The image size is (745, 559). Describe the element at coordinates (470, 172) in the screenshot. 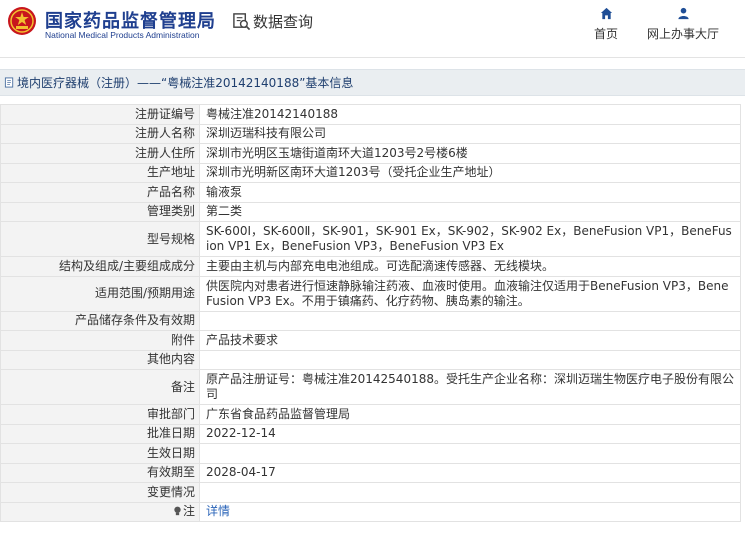

I see `row-value: 深圳市光明新区南环大道1203号（受托企业生产地址）` at that location.